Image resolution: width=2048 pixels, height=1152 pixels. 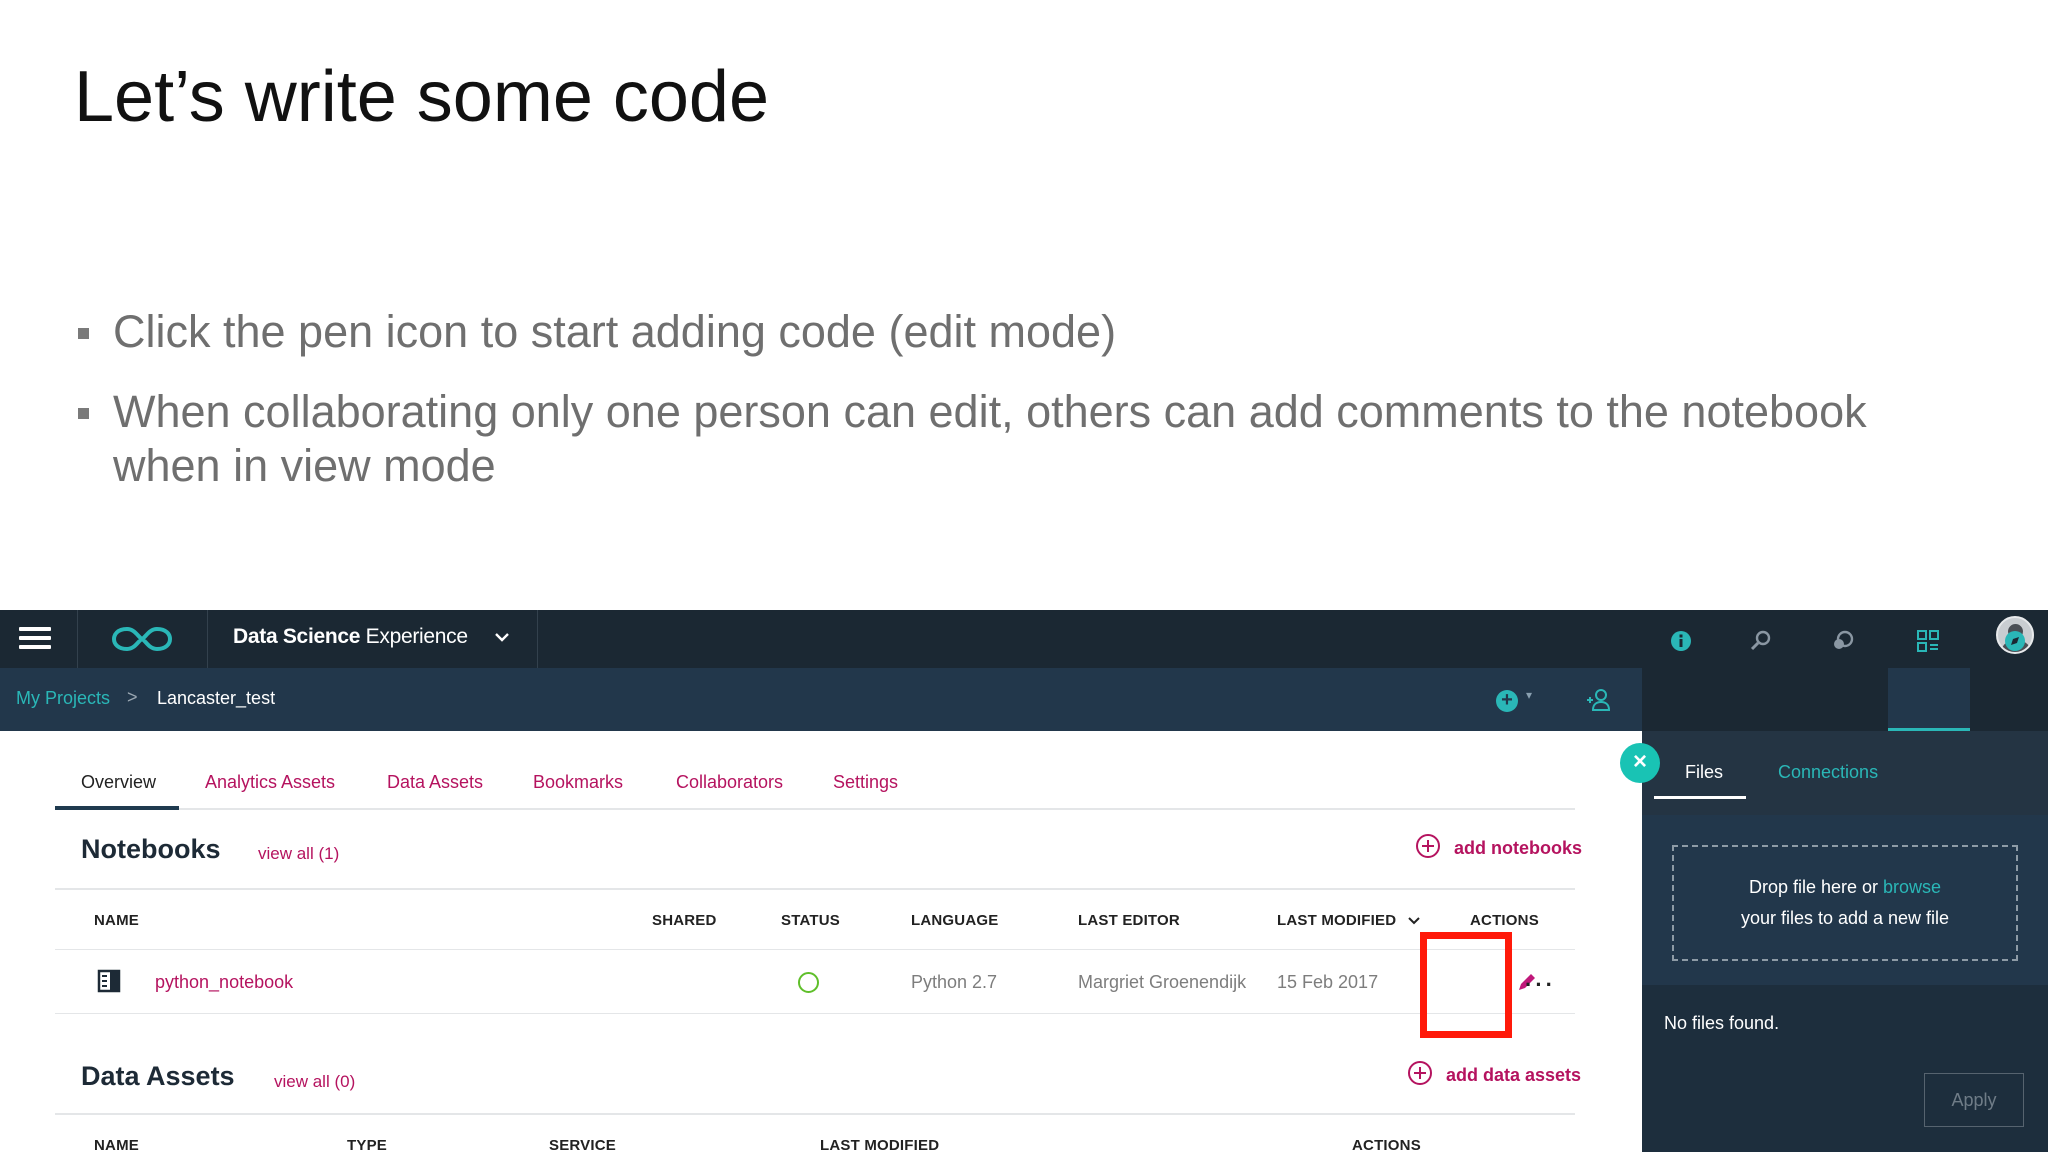 I want to click on side-panel-toolbar, so click(x=1845, y=699).